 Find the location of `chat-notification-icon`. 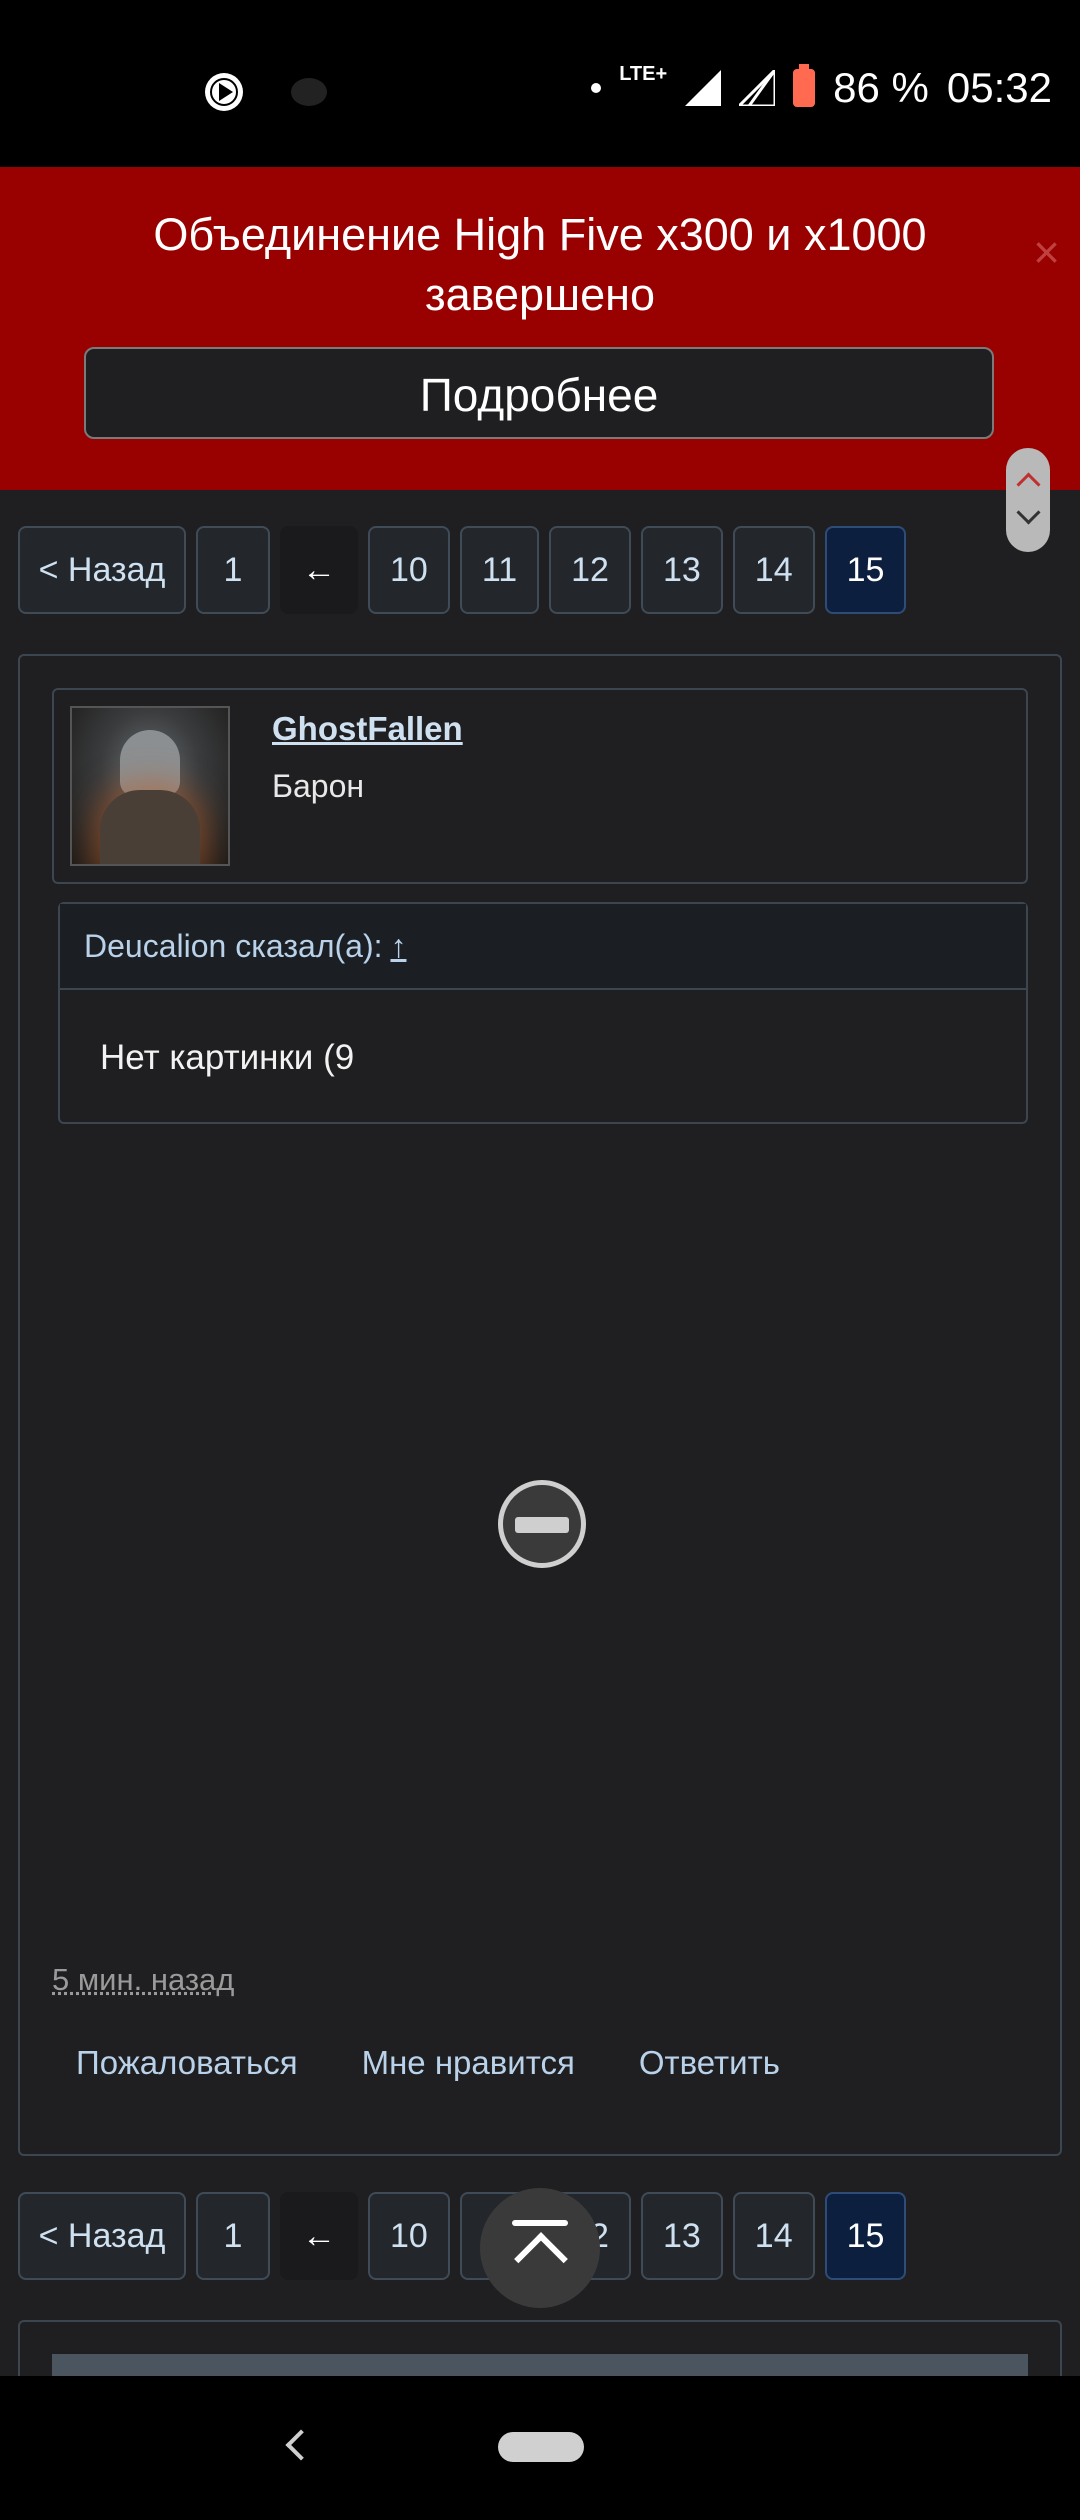

chat-notification-icon is located at coordinates (309, 92).